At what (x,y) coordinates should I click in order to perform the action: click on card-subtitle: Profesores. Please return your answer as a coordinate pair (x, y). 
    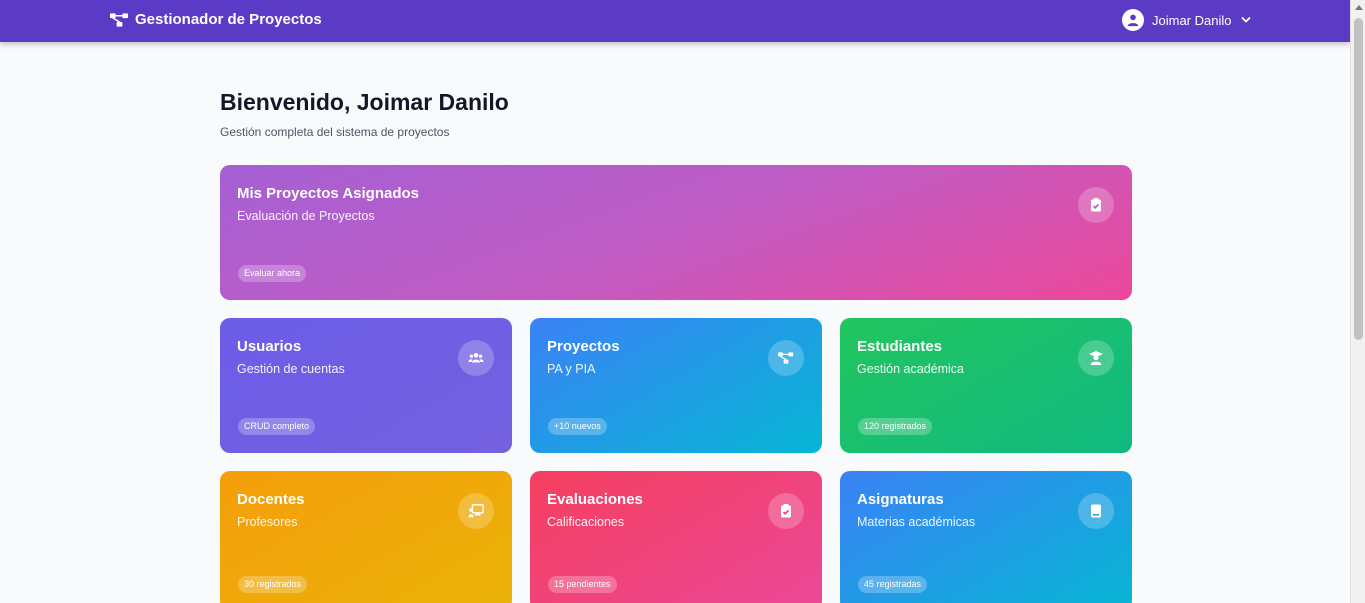
    Looking at the image, I should click on (267, 522).